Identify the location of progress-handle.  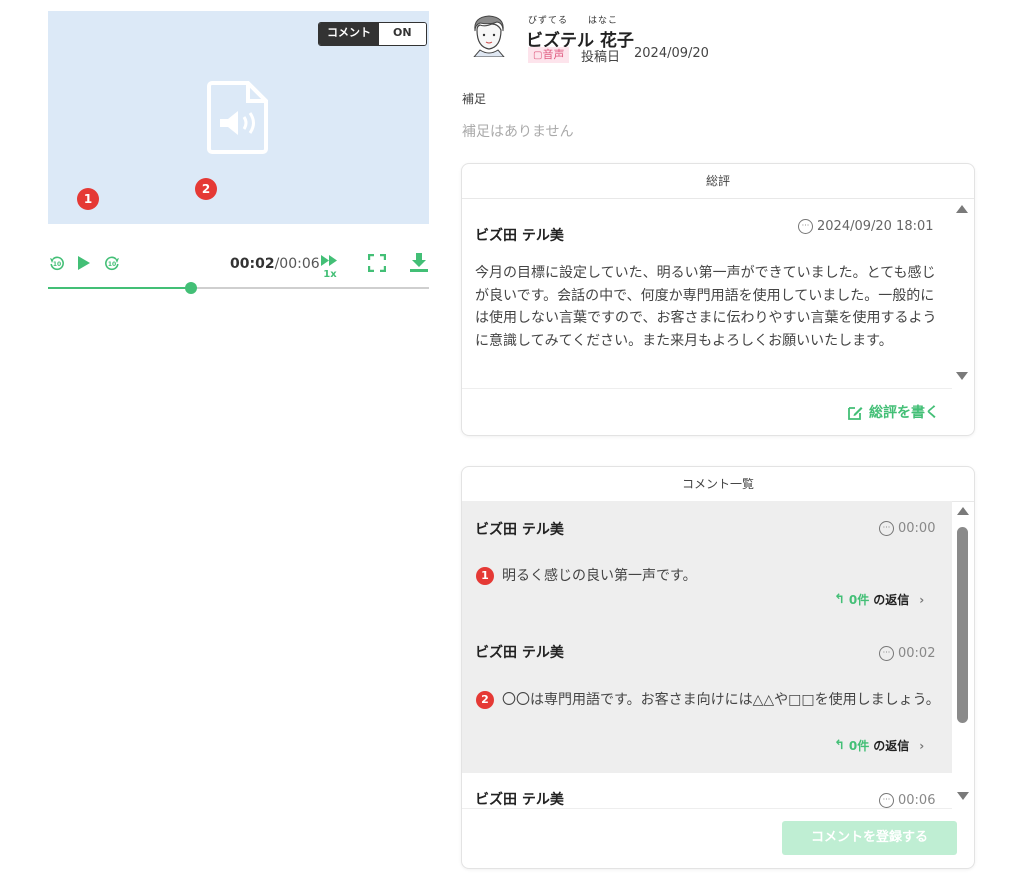
(191, 288).